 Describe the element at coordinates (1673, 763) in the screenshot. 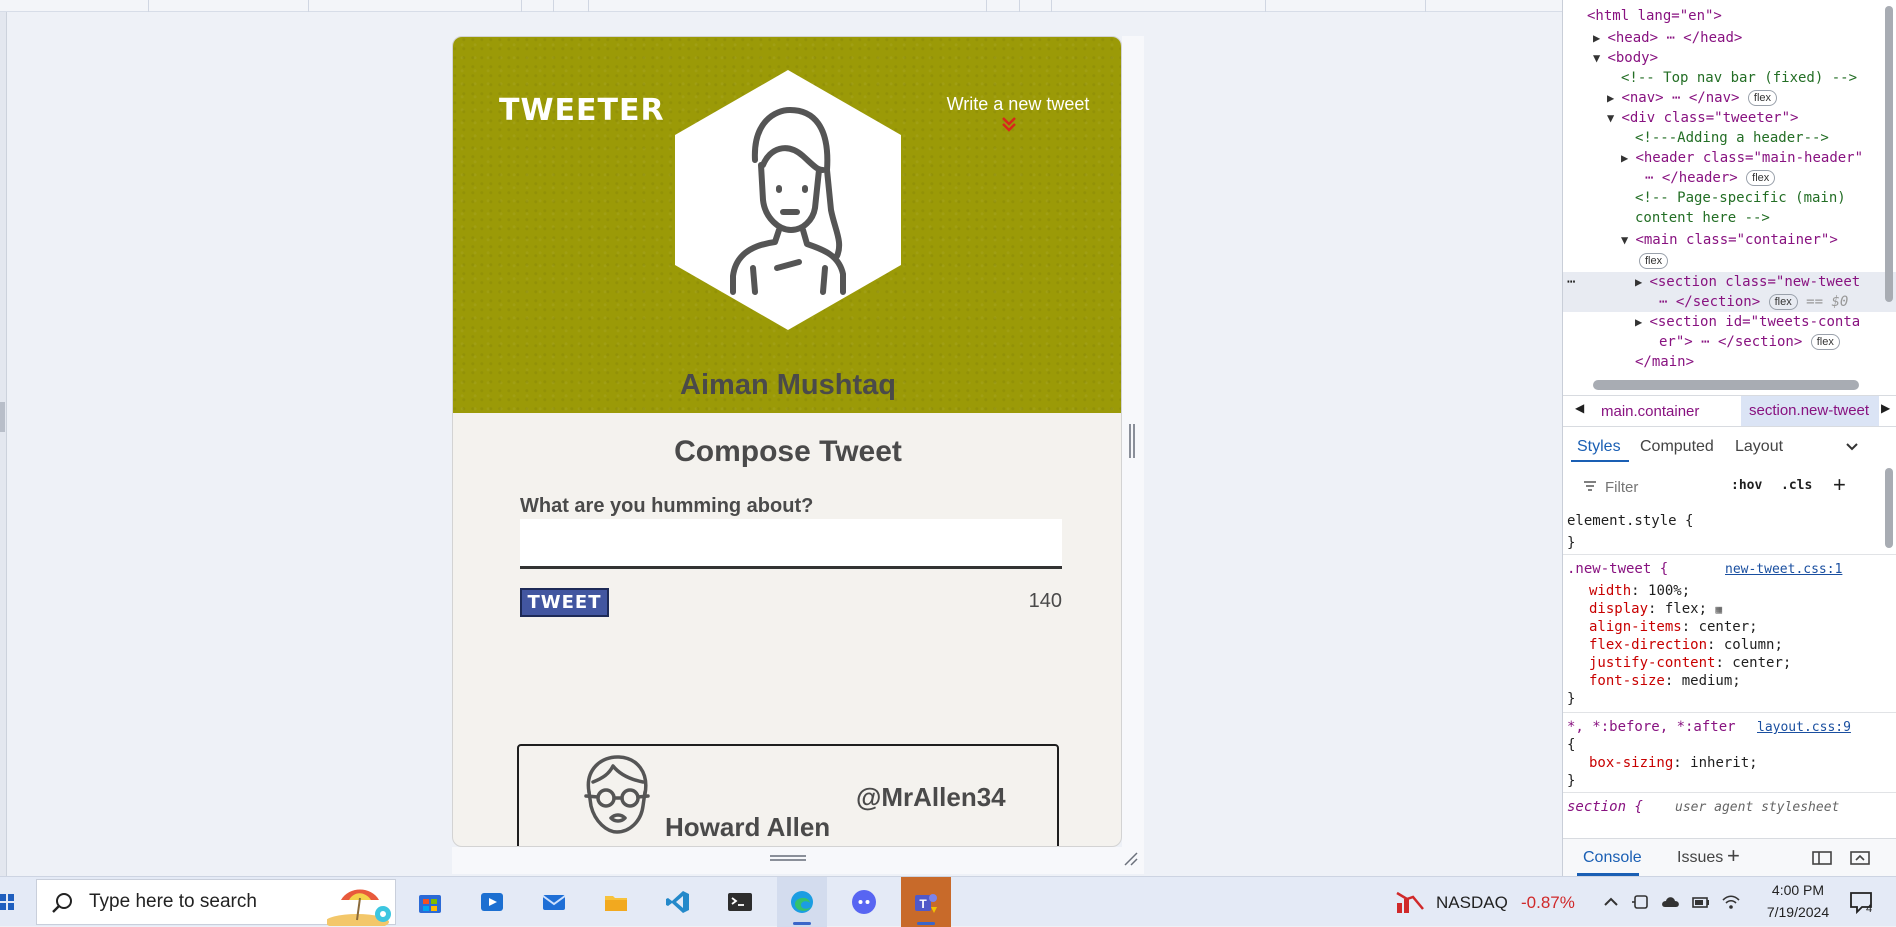

I see `css-declaration: box-sizing: inherit;` at that location.